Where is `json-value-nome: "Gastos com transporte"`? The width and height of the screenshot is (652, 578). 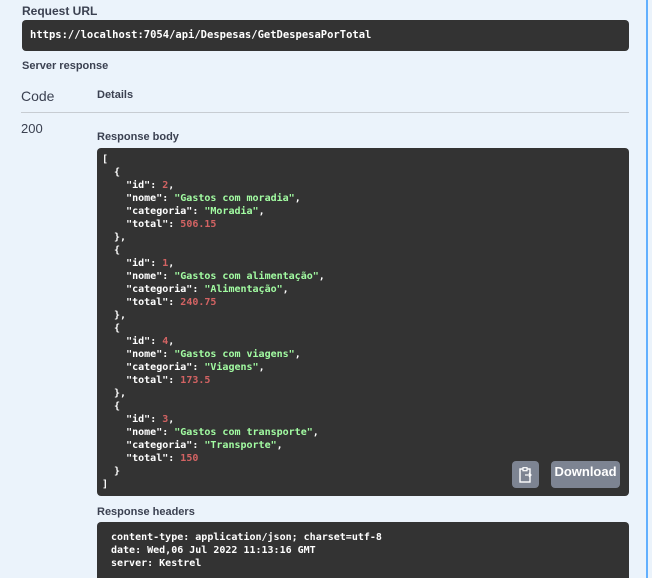
json-value-nome: "Gastos com transporte" is located at coordinates (243, 432).